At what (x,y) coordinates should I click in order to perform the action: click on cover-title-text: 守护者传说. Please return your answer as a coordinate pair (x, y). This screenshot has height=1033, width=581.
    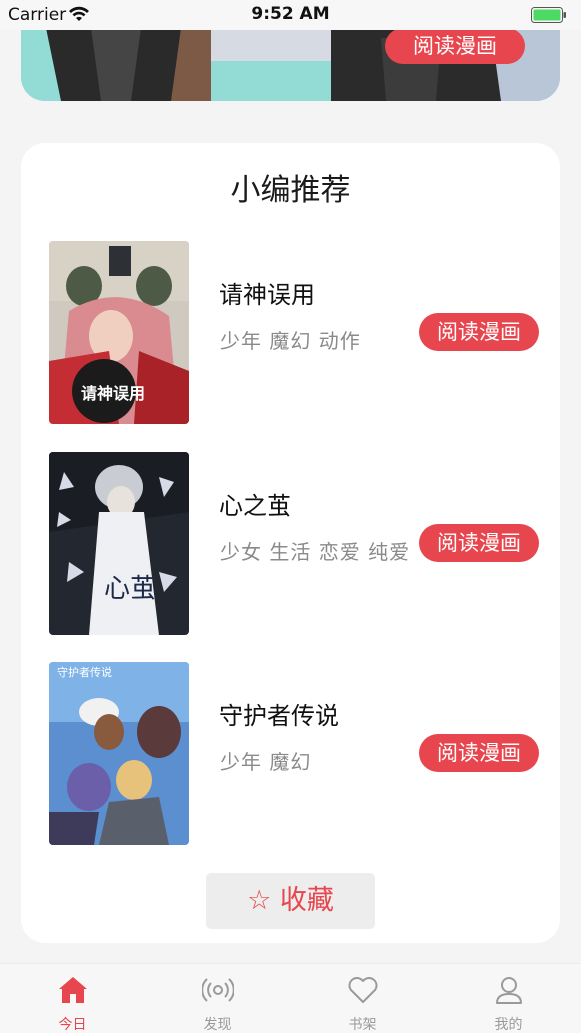
    Looking at the image, I should click on (84, 672).